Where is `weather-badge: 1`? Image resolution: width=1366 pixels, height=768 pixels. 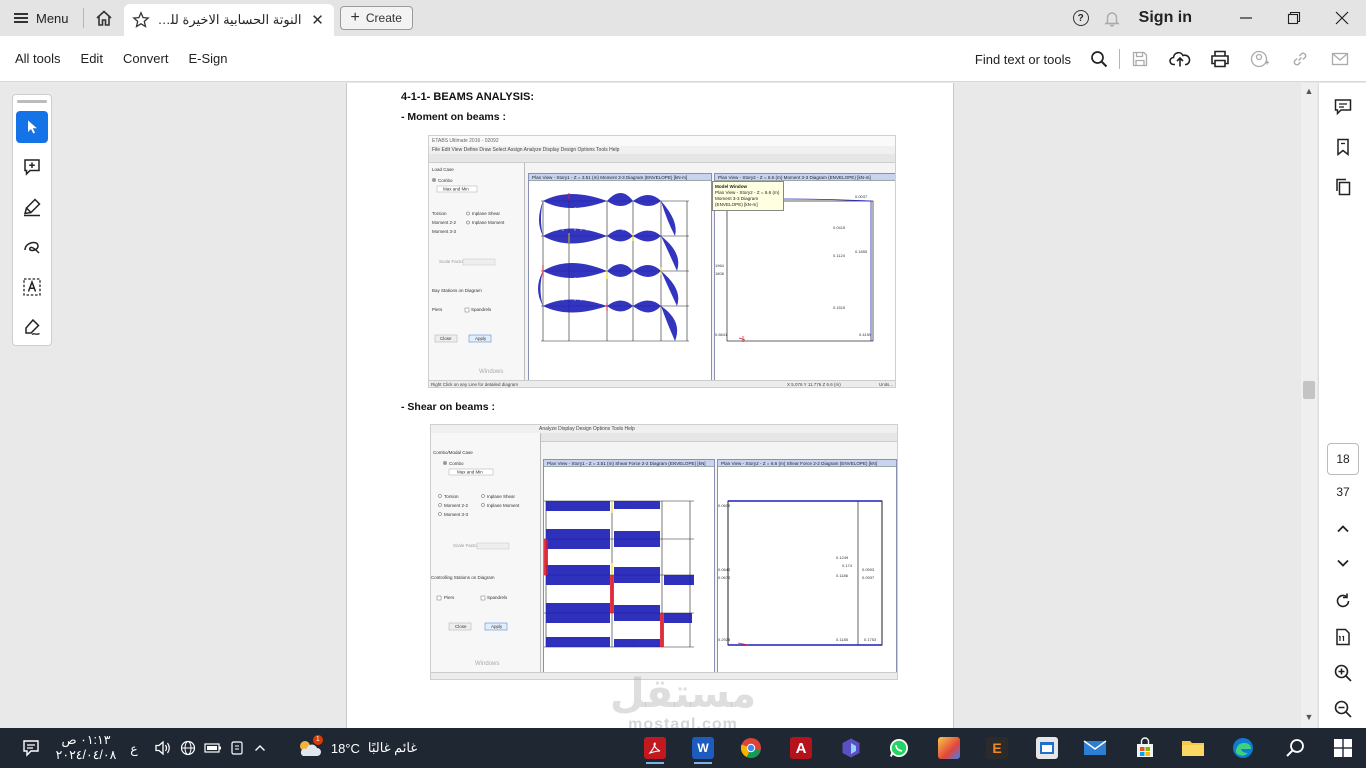
weather-badge: 1 is located at coordinates (317, 740).